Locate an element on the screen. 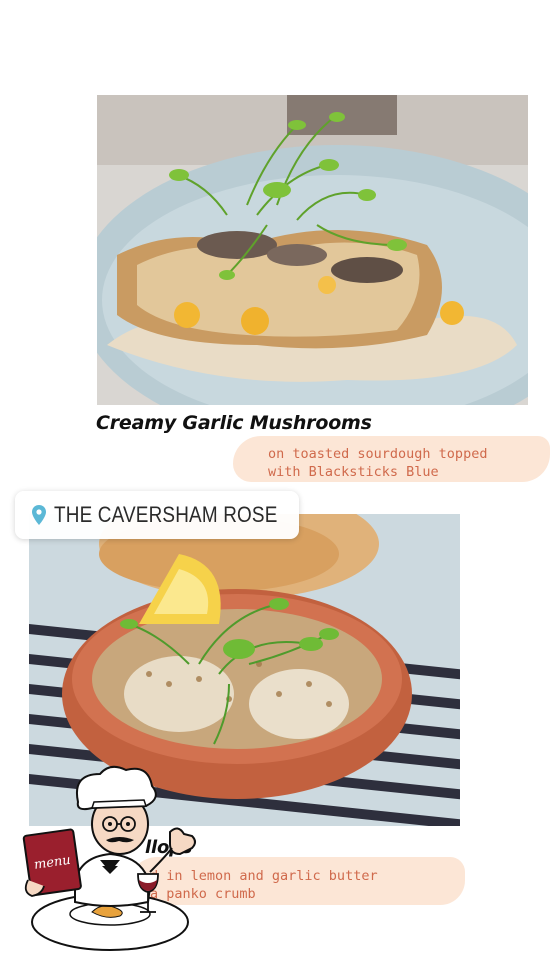 The width and height of the screenshot is (550, 977). location-label: THE CAVERSHAM ROSE is located at coordinates (166, 514).